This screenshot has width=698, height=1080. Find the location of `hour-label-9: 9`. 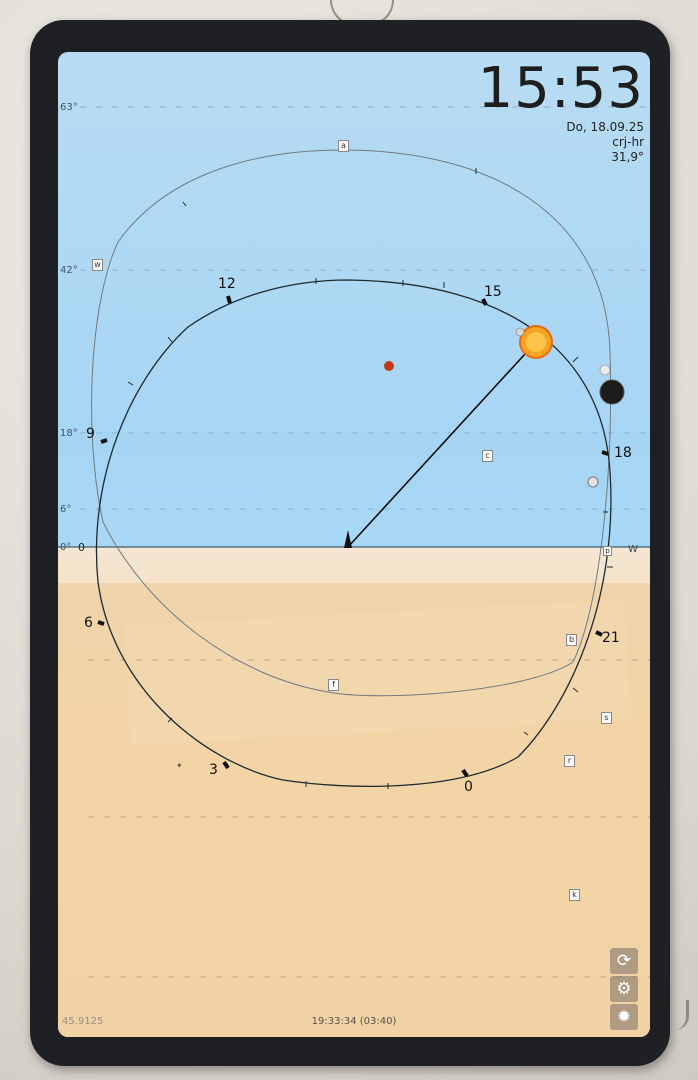

hour-label-9: 9 is located at coordinates (90, 434).